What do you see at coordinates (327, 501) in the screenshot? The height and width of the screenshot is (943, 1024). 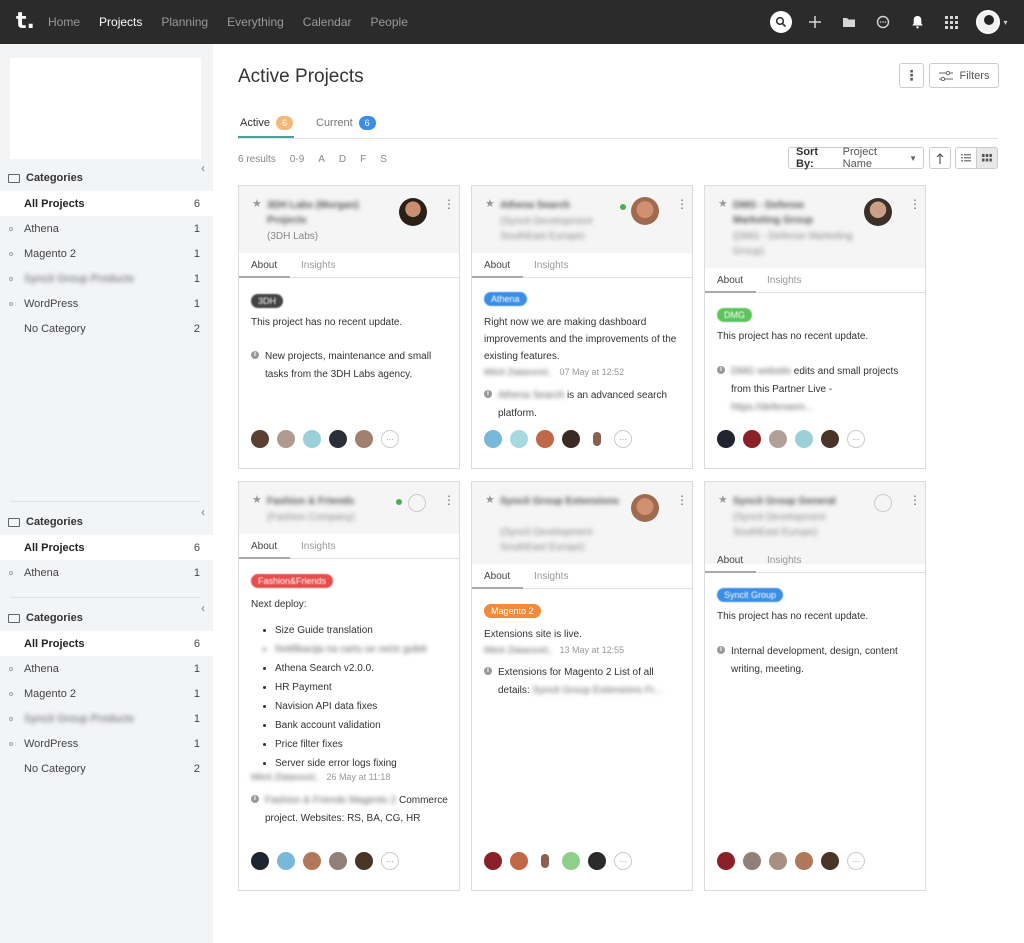 I see `card-title: Fashion & Friends` at bounding box center [327, 501].